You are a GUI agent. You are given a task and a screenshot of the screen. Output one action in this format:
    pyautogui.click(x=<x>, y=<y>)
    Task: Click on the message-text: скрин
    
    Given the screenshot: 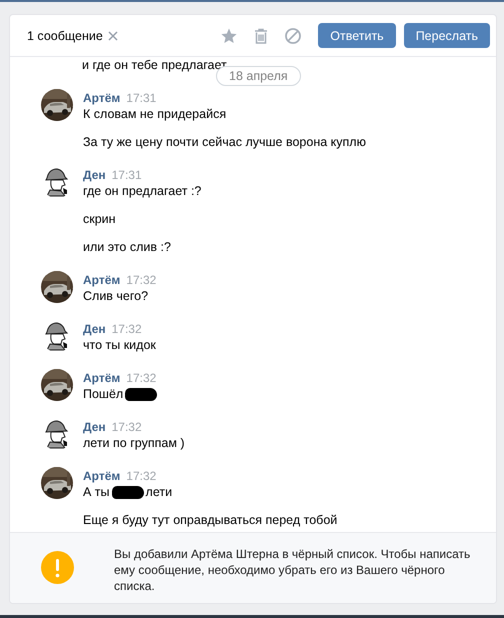 What is the action you would take?
    pyautogui.click(x=99, y=219)
    